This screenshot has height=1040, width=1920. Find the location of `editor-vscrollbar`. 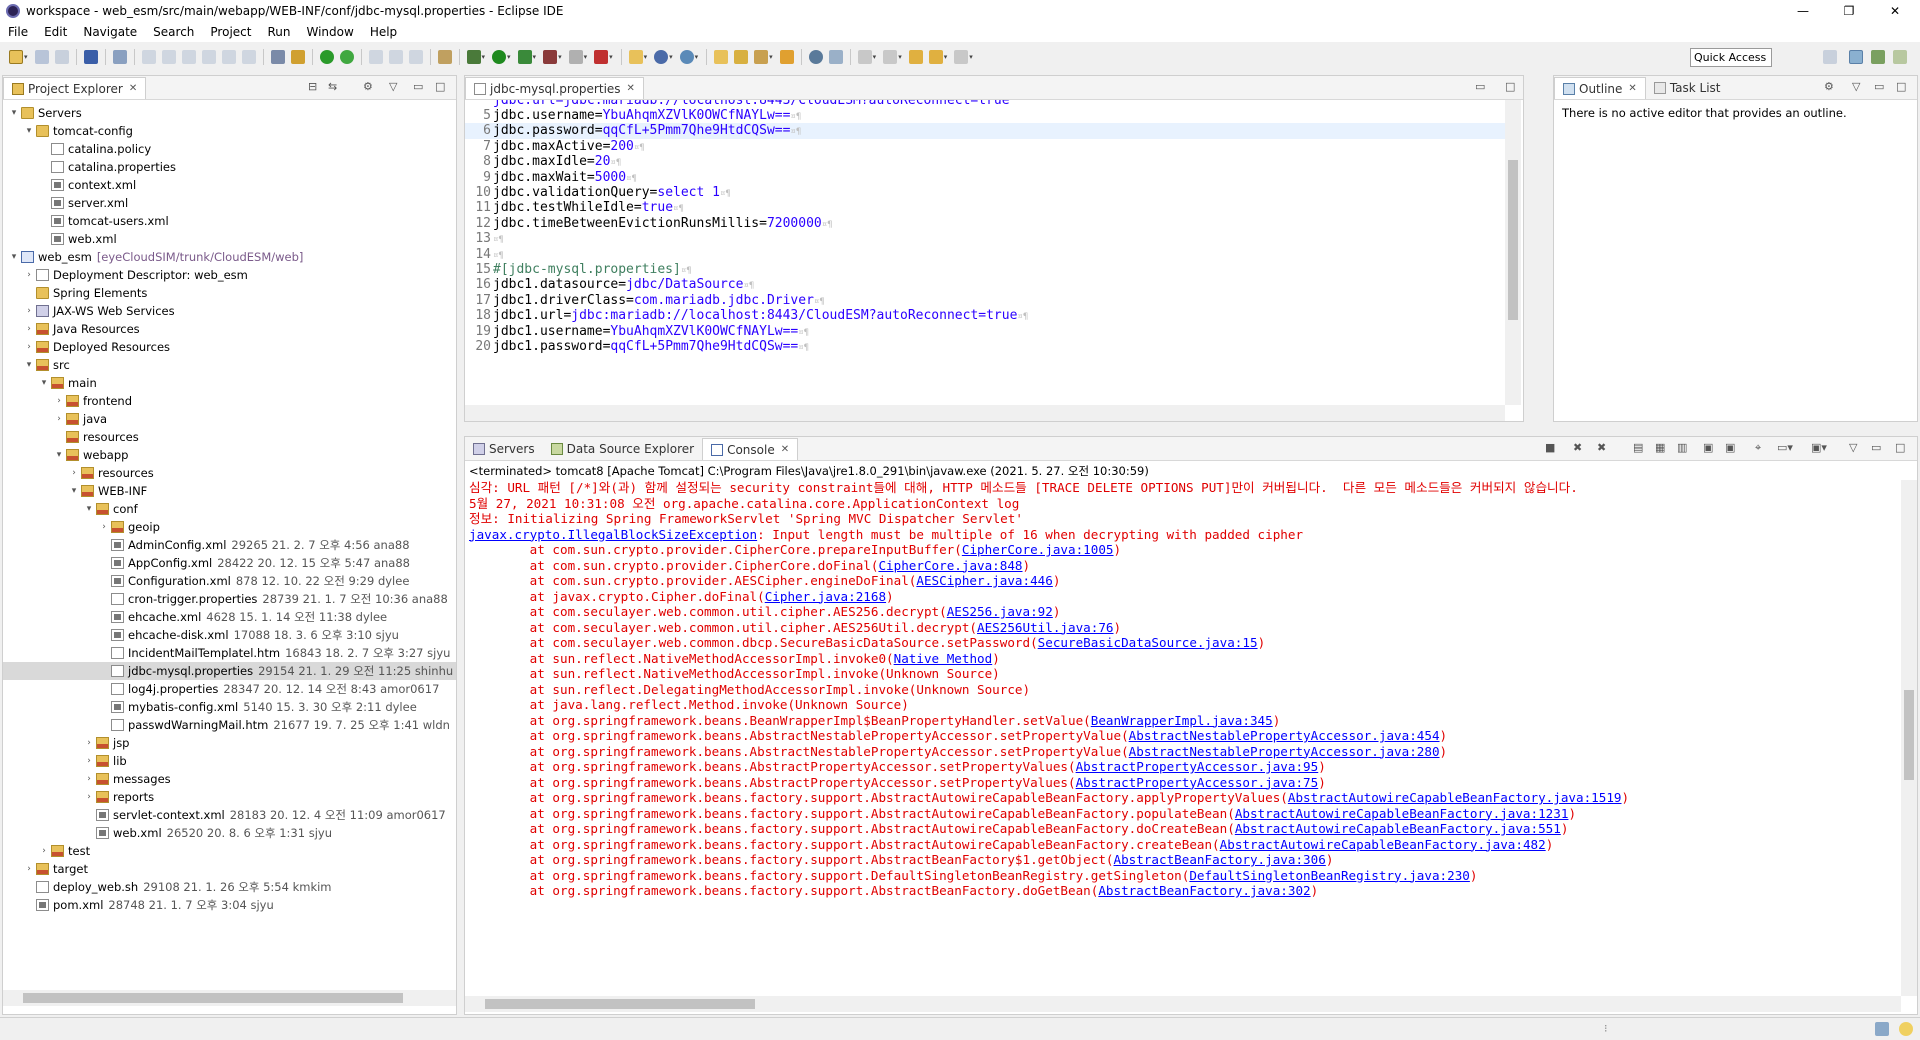

editor-vscrollbar is located at coordinates (1513, 252).